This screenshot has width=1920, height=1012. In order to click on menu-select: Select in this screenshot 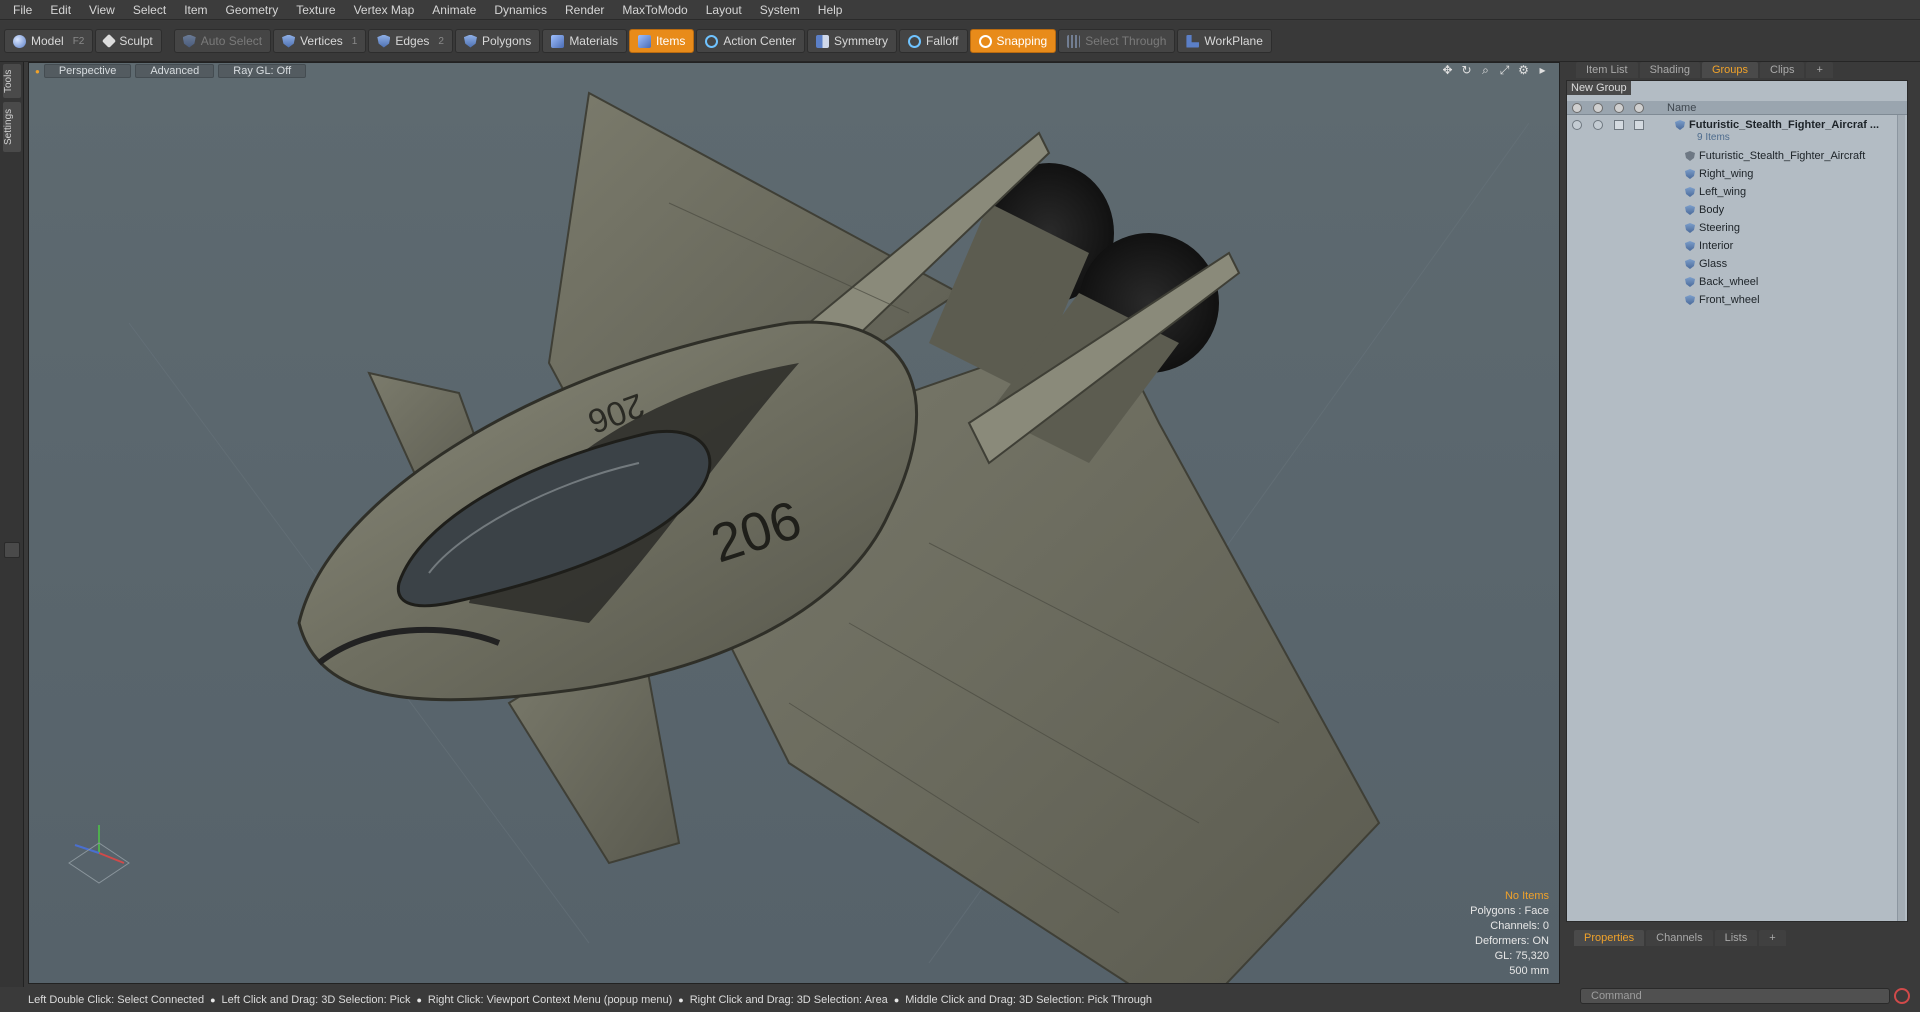, I will do `click(149, 10)`.